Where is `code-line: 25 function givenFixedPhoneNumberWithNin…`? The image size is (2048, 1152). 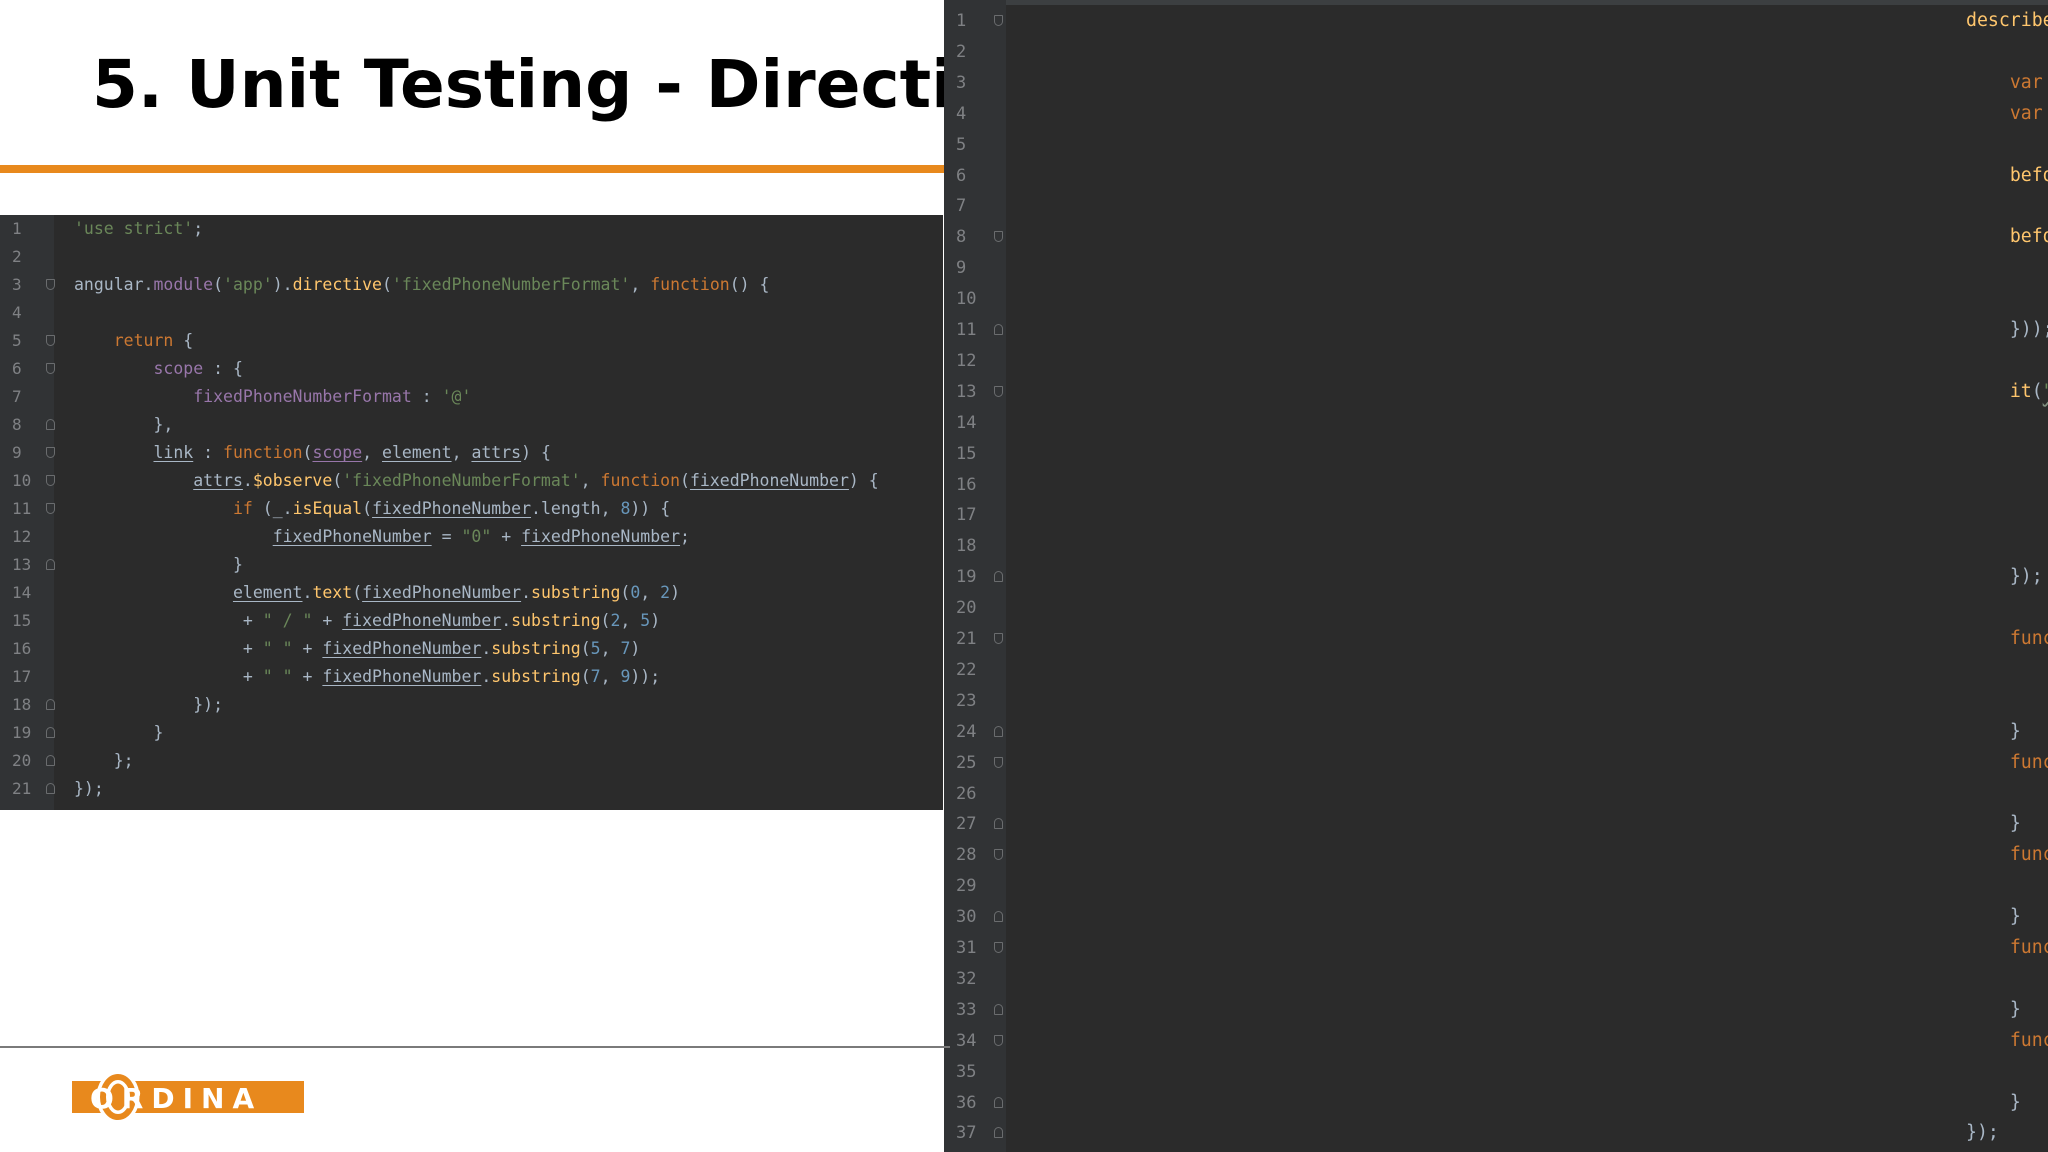 code-line: 25 function givenFixedPhoneNumberWithNin… is located at coordinates (1496, 763).